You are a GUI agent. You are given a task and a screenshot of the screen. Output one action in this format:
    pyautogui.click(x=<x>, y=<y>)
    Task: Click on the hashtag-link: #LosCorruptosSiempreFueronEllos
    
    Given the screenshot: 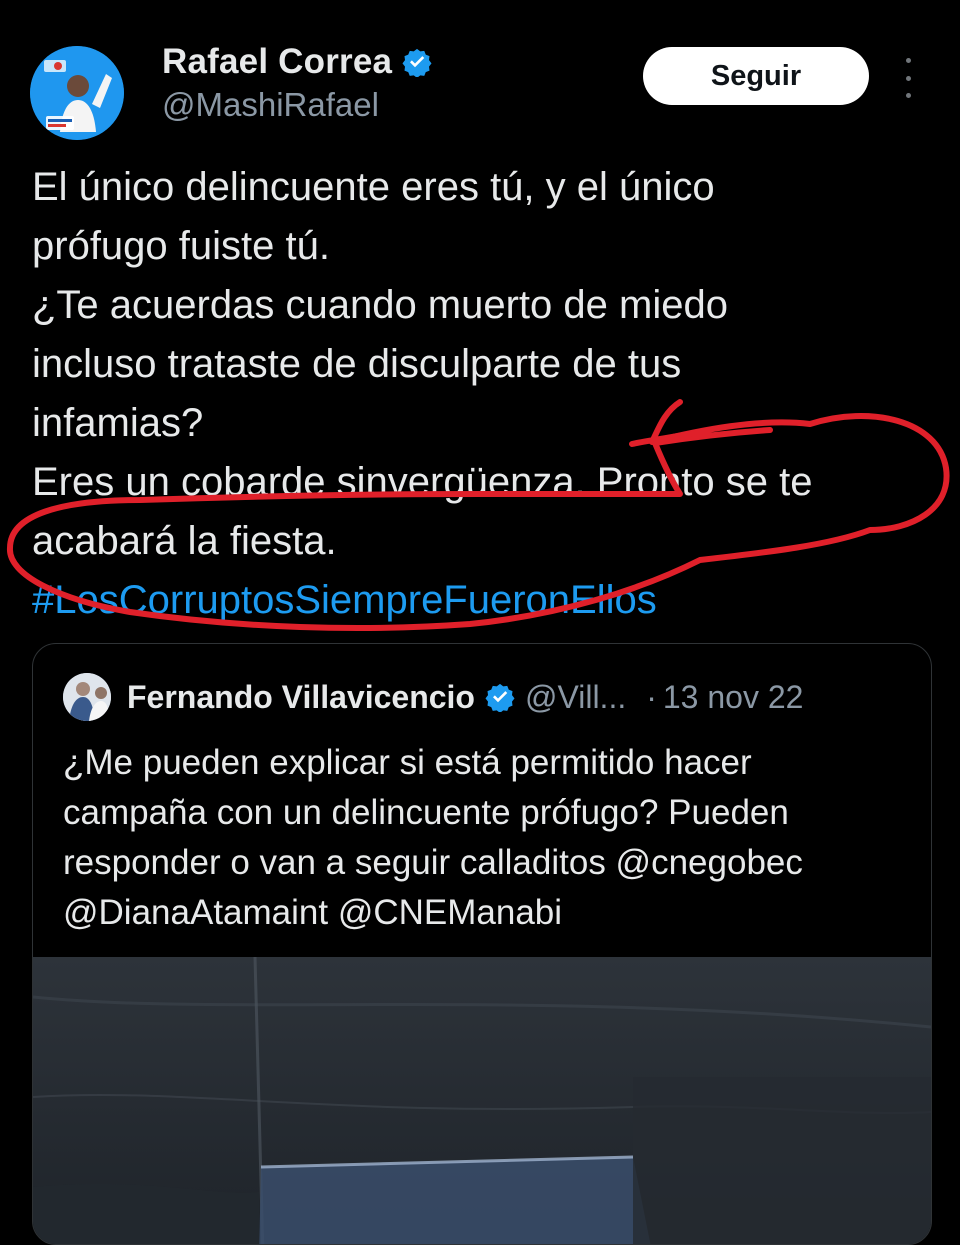 What is the action you would take?
    pyautogui.click(x=482, y=600)
    